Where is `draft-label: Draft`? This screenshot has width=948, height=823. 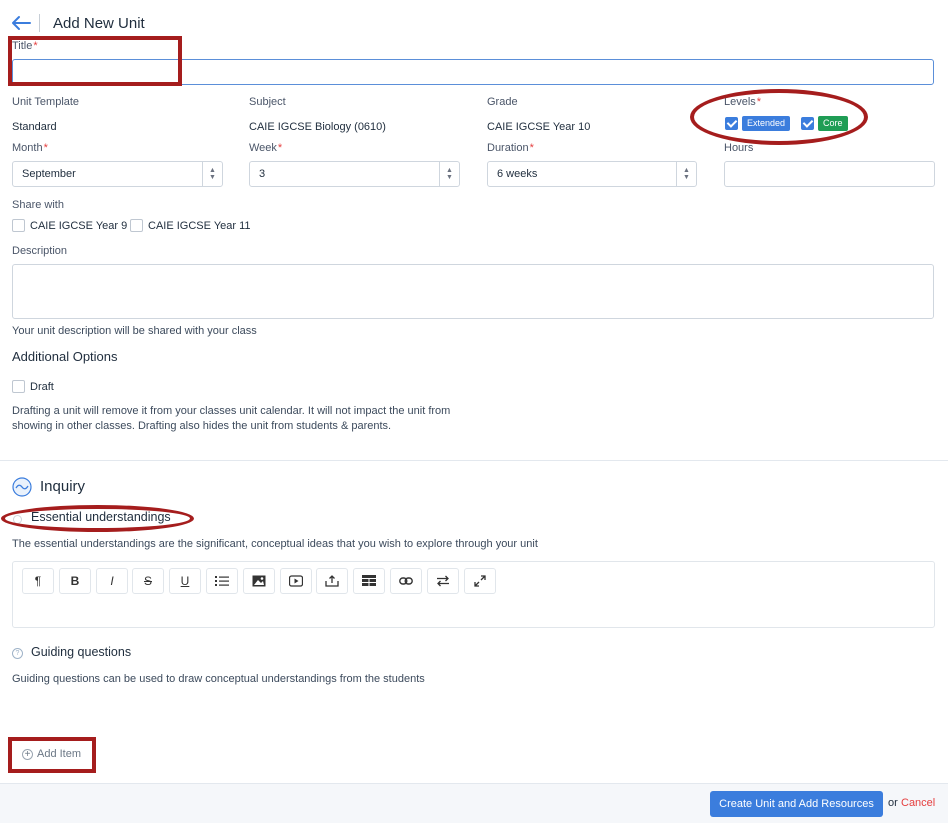 draft-label: Draft is located at coordinates (42, 387).